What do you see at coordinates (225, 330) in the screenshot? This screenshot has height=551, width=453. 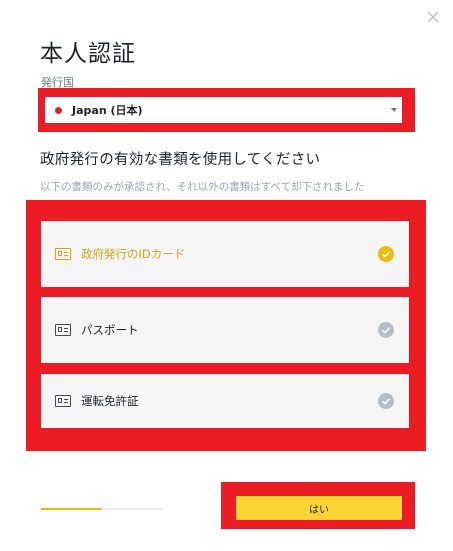 I see `document-option-passport: パスポート` at bounding box center [225, 330].